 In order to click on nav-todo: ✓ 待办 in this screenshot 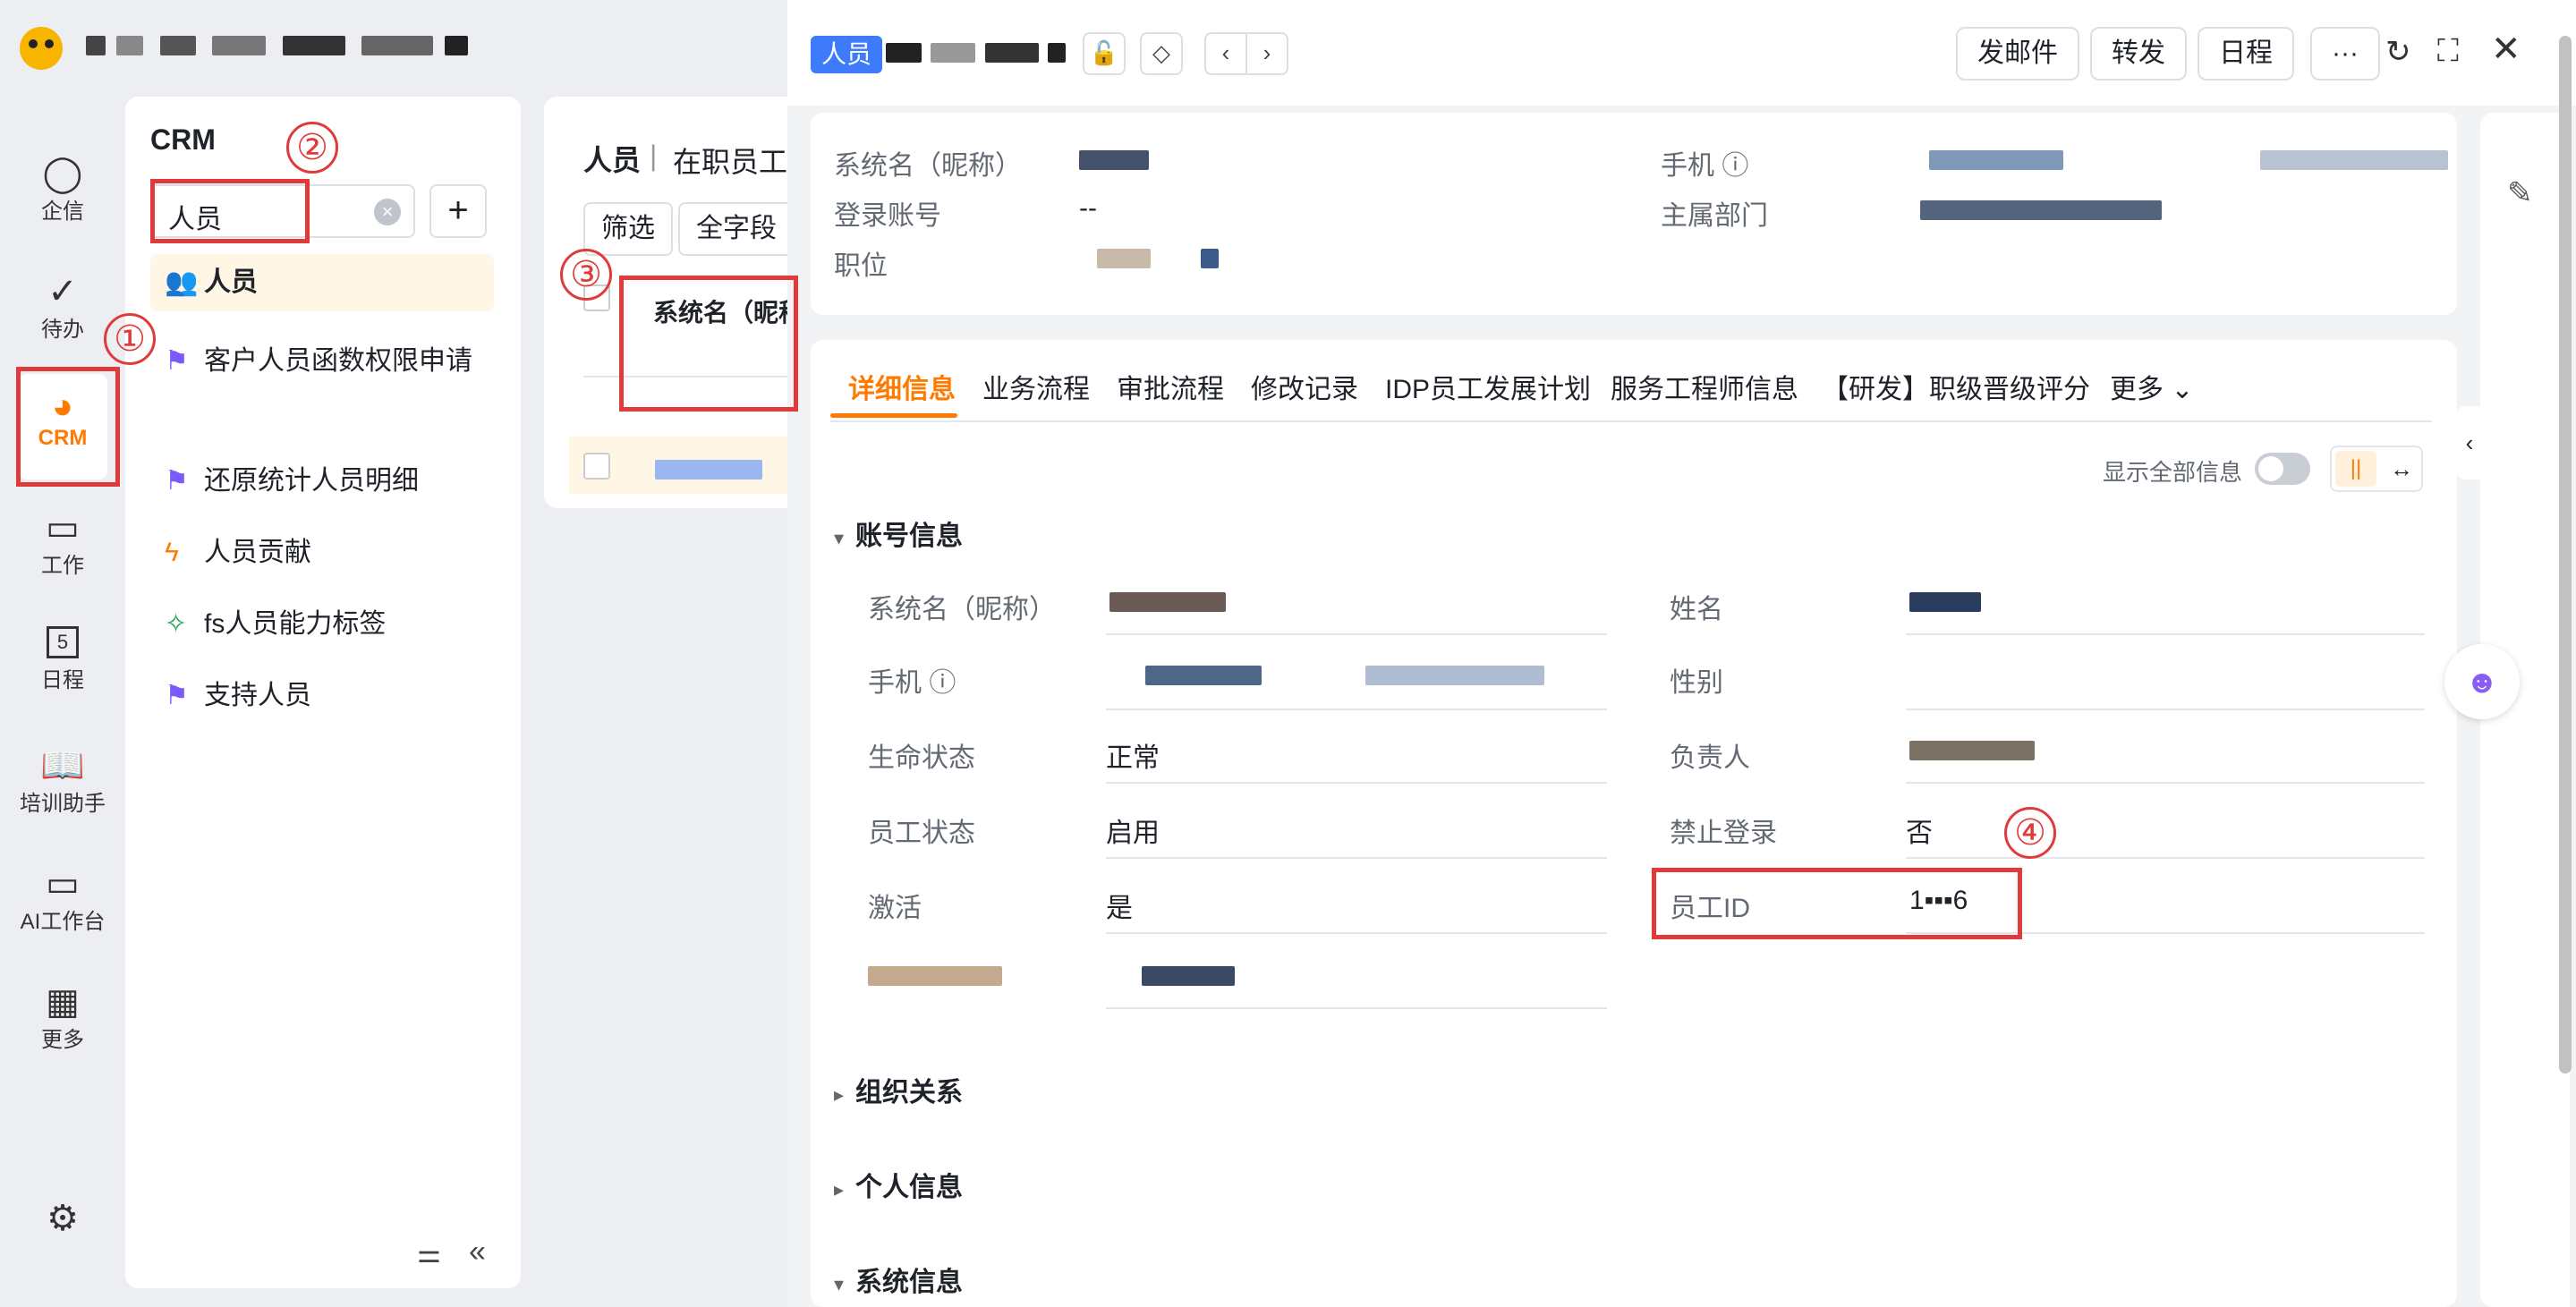, I will do `click(63, 307)`.